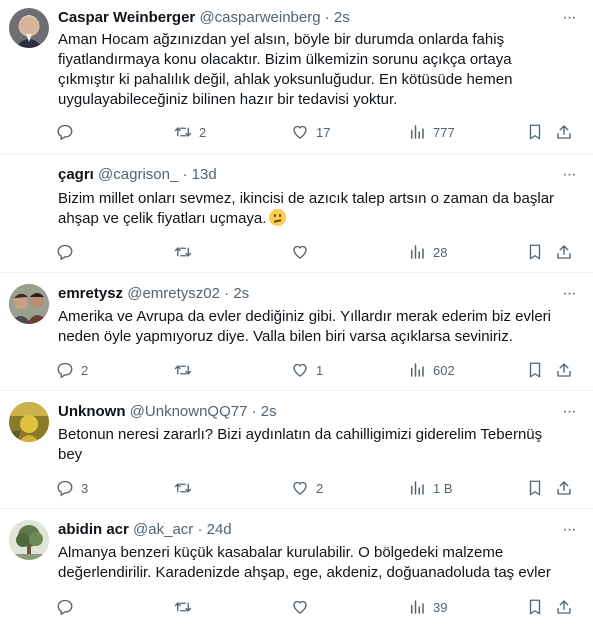  I want to click on like-count: 1, so click(320, 370).